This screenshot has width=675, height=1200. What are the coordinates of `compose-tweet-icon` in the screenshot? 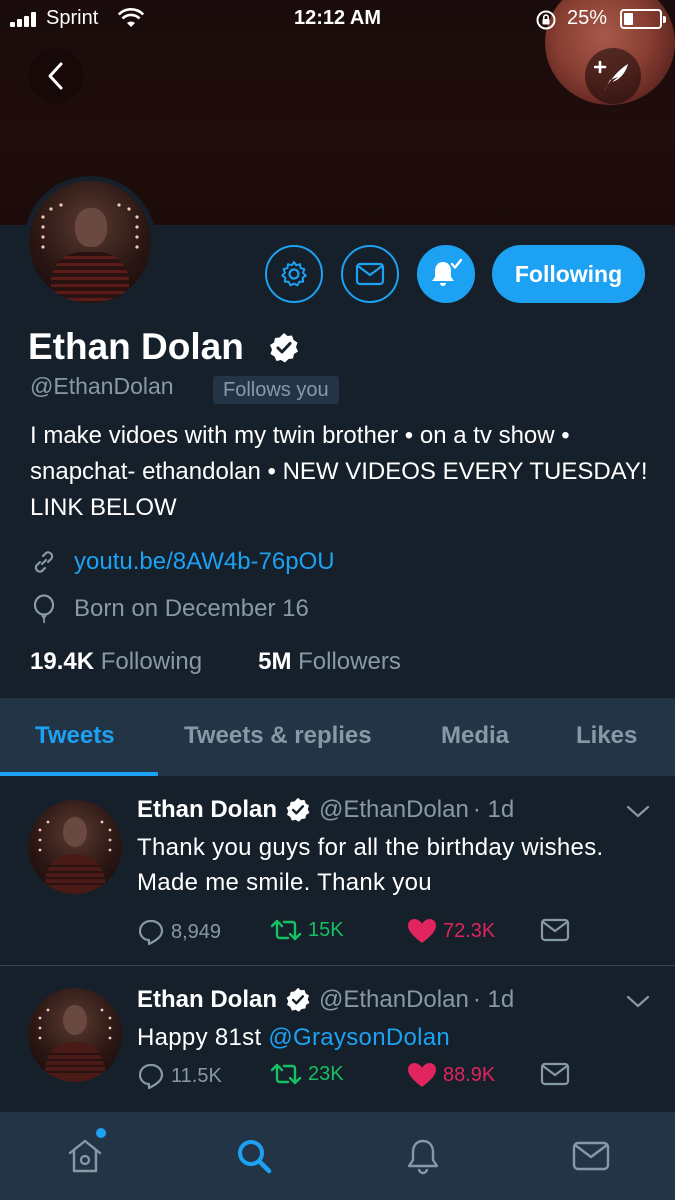 It's located at (611, 75).